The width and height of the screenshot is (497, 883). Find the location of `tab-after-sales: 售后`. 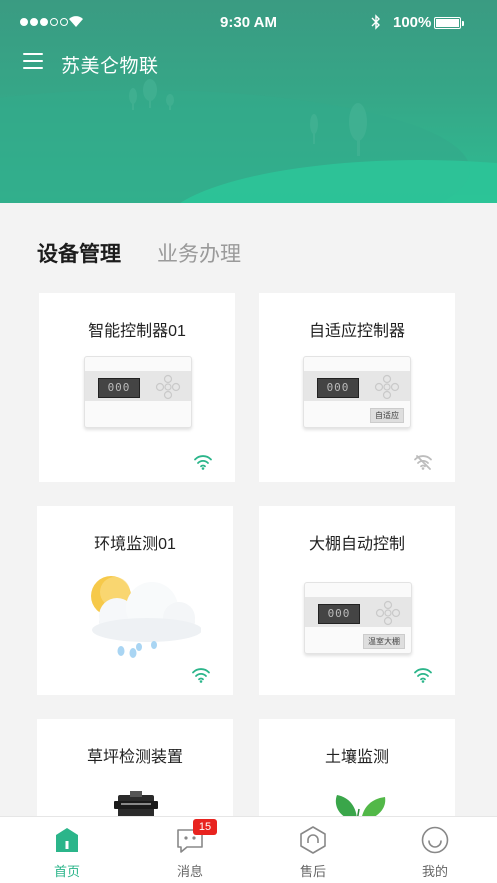

tab-after-sales: 售后 is located at coordinates (313, 852).